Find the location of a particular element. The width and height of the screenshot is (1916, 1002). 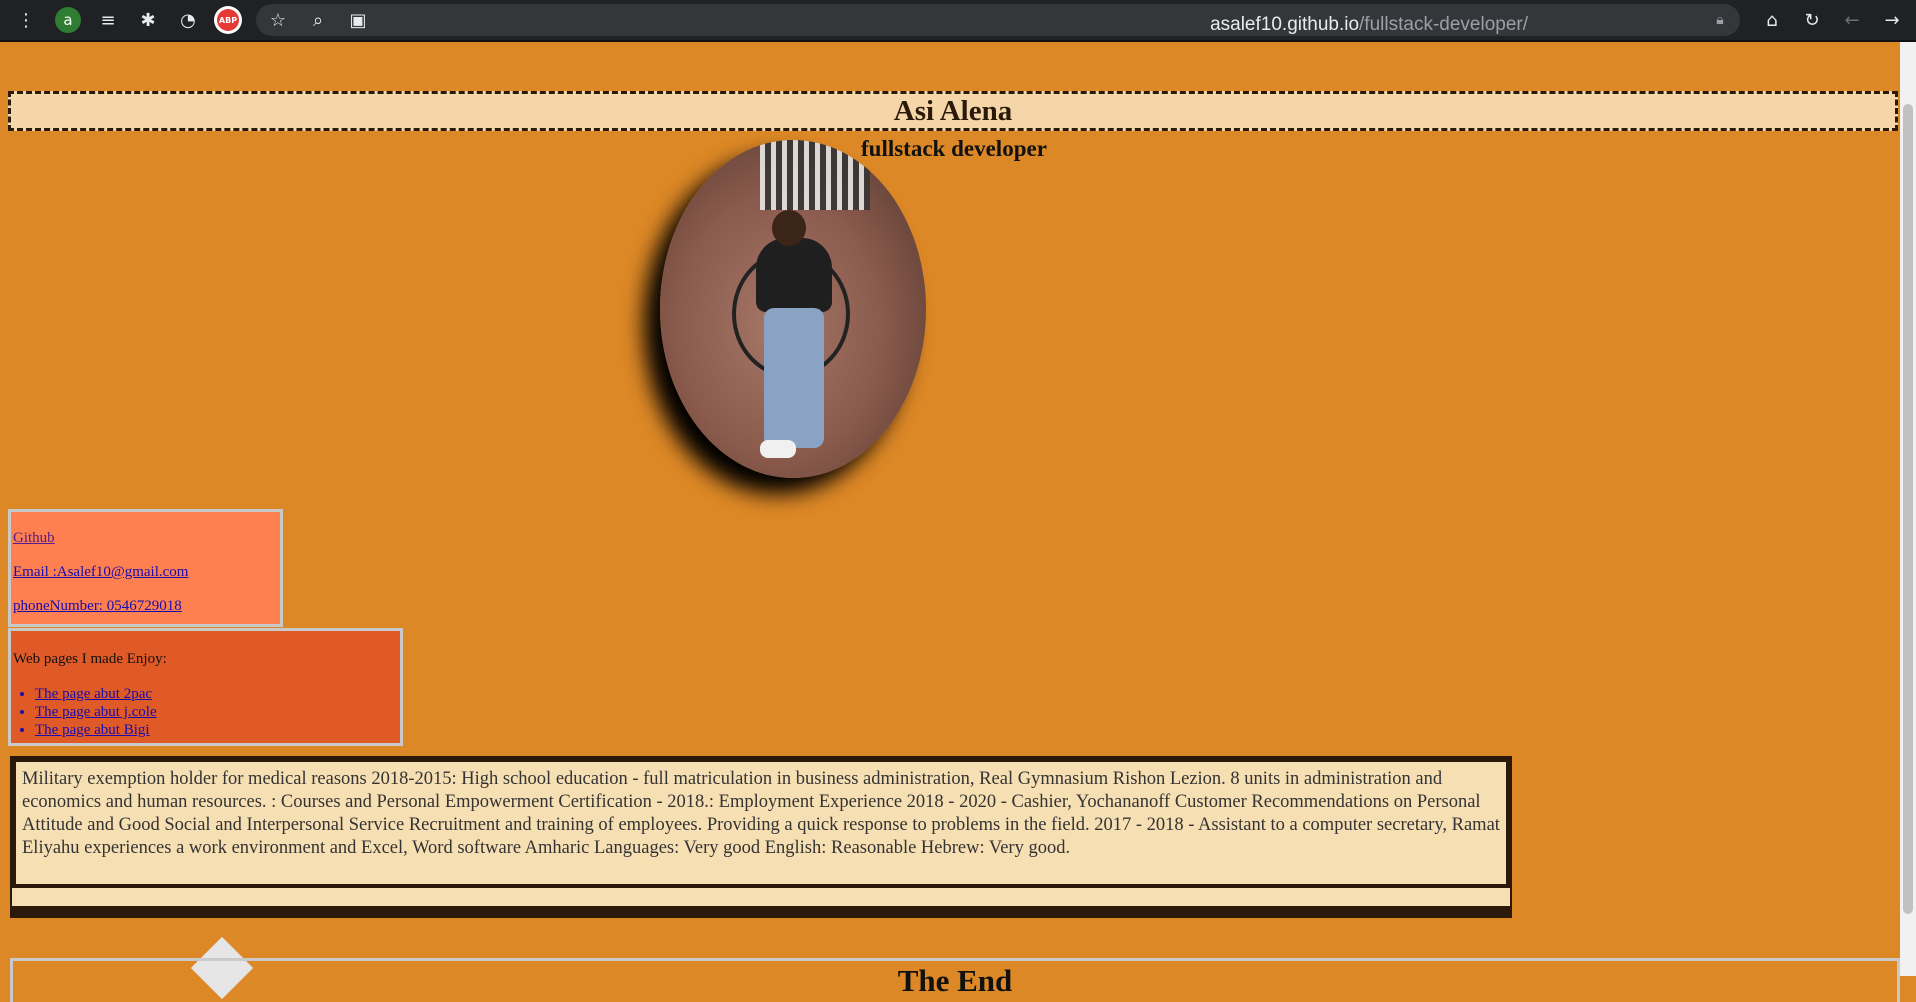

url-text: asalef10.github.io/fullstack-developer/ is located at coordinates (1369, 25).